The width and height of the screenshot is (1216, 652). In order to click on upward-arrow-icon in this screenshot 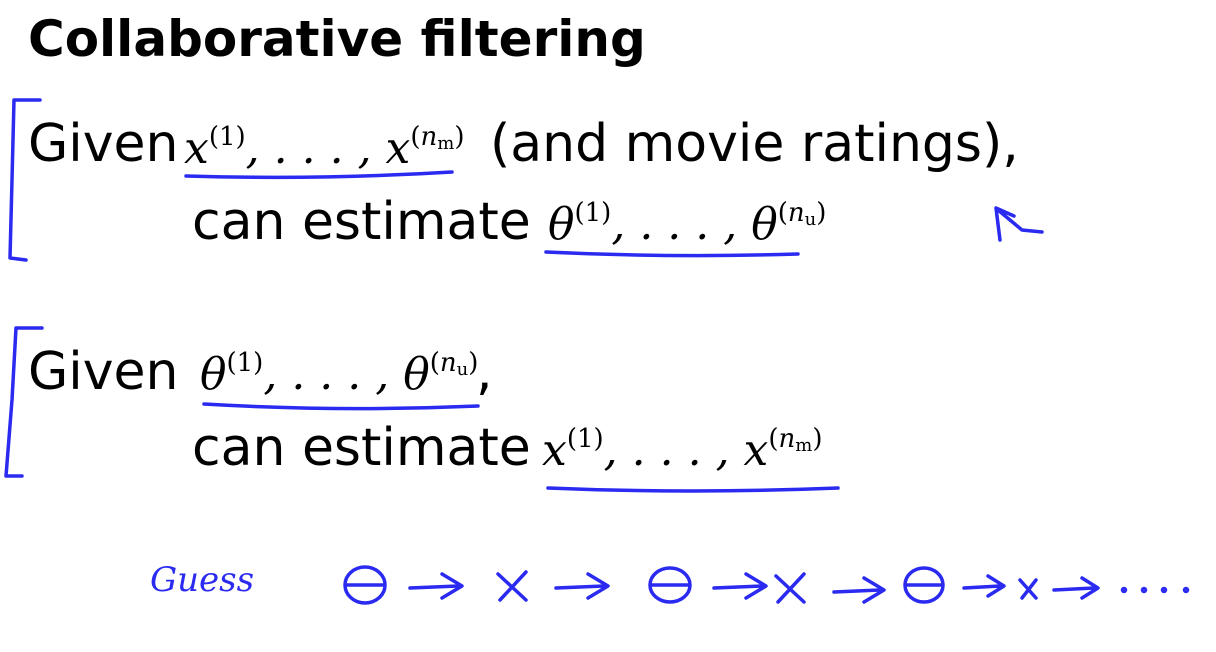, I will do `click(1019, 224)`.